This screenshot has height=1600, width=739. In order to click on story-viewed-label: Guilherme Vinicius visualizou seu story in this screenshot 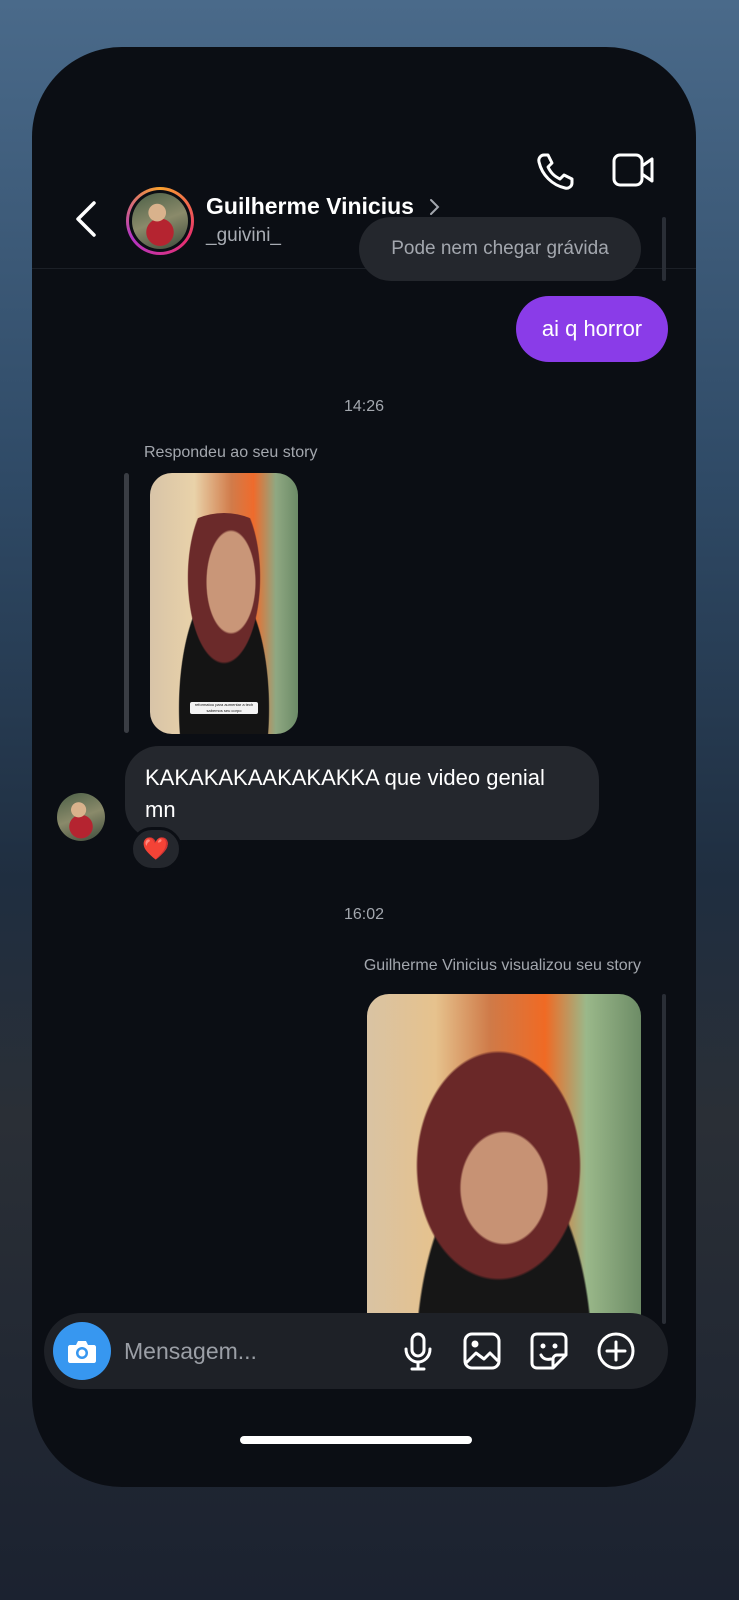, I will do `click(502, 965)`.